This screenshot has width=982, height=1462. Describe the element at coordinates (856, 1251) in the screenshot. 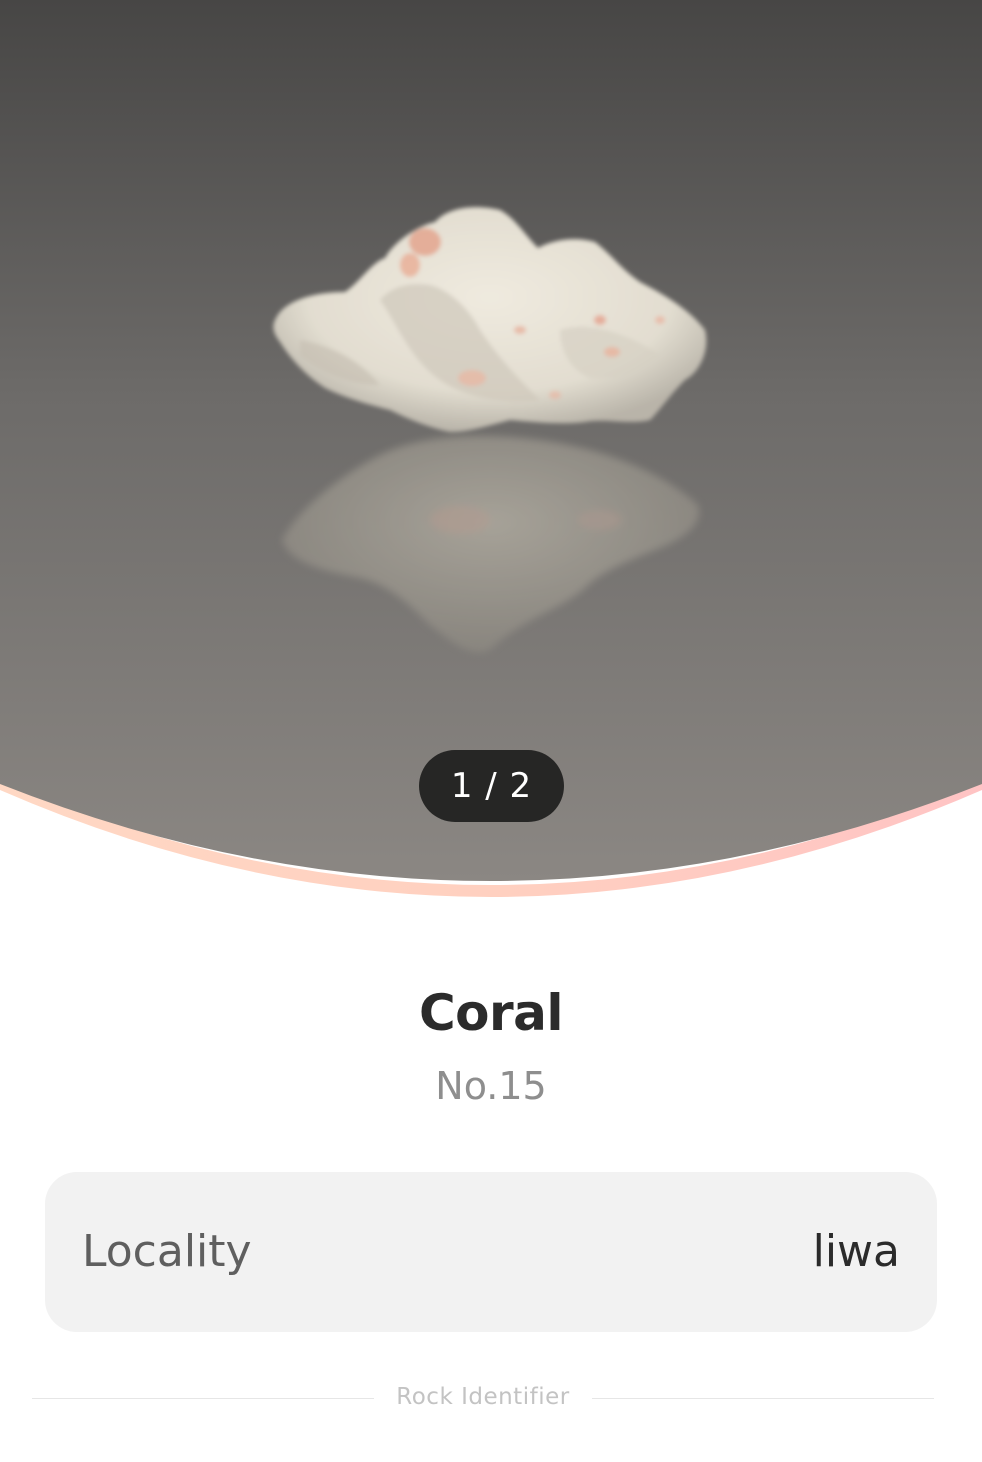

I see `locality-value: liwa` at that location.